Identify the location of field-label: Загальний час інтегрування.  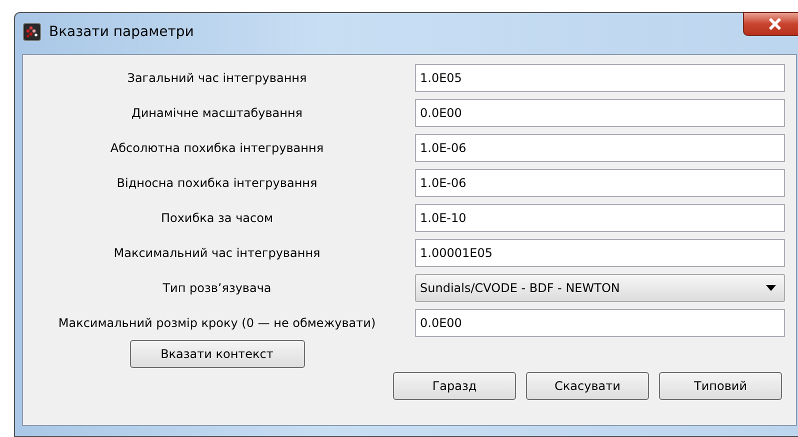
(217, 78).